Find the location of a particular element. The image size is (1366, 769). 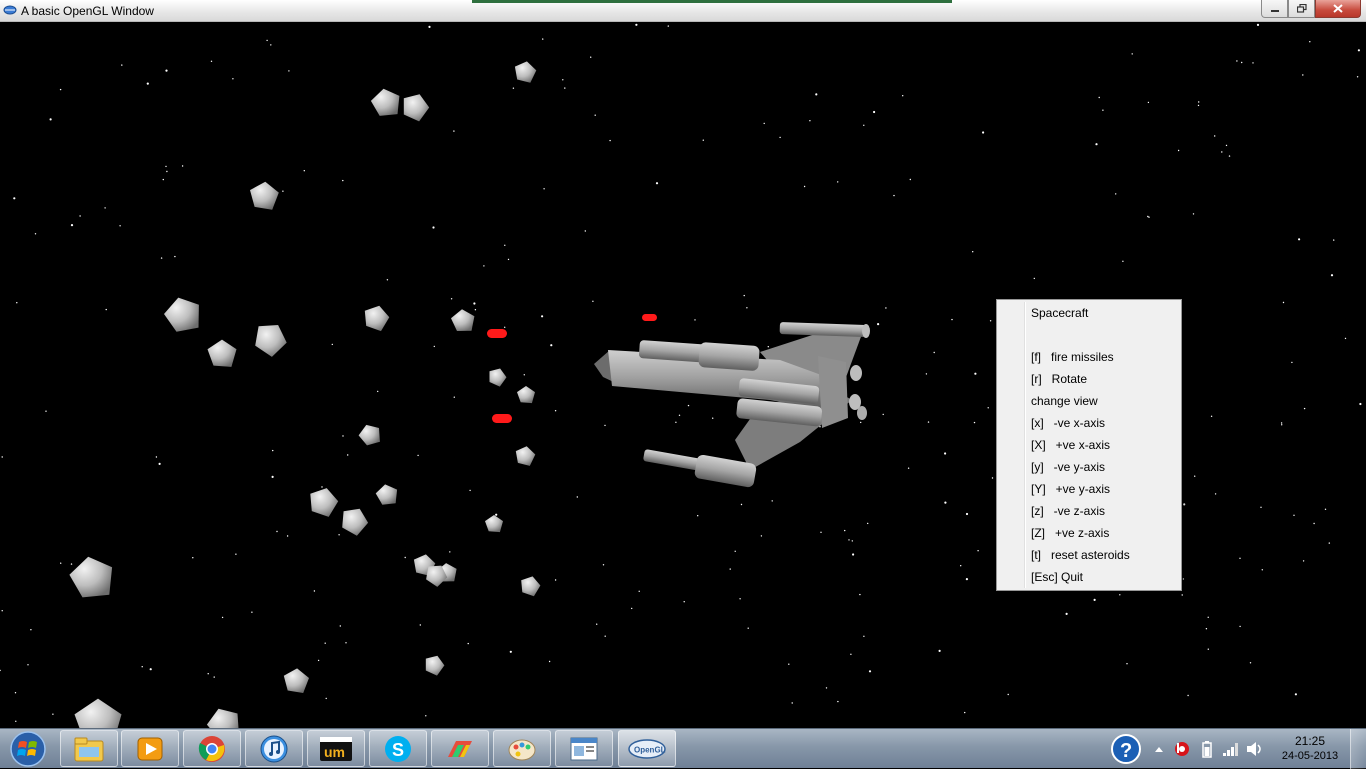

taskbar-window-app is located at coordinates (584, 748).